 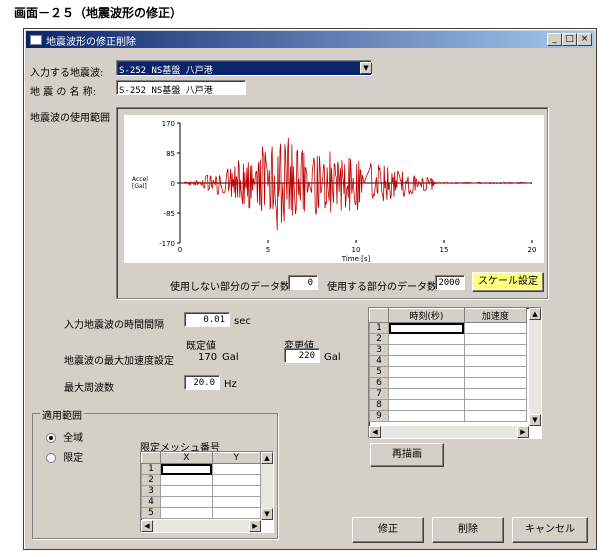 I want to click on input-wave-select: S-252 NS基盤 八戸港, so click(x=244, y=68).